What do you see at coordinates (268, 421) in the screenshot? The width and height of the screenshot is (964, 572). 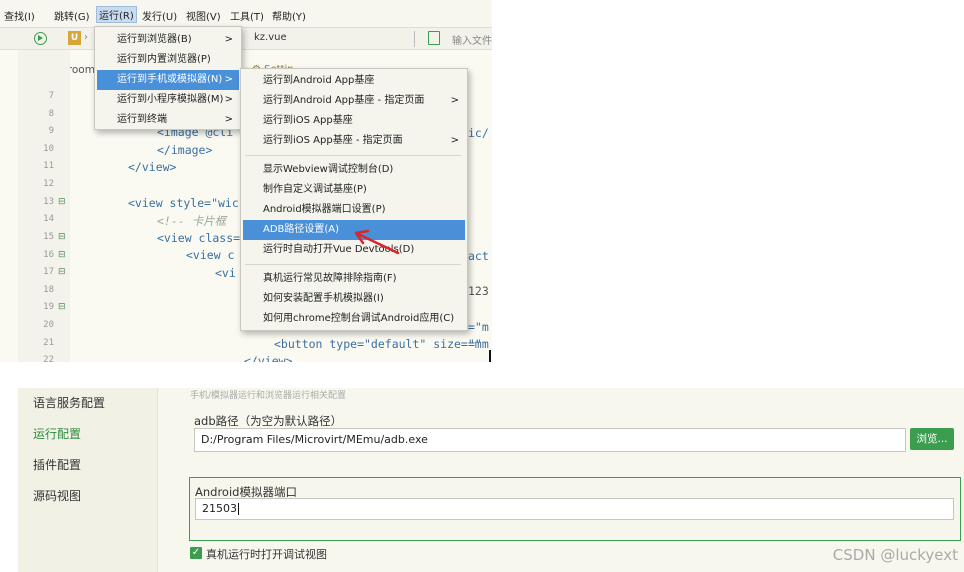 I see `adb-path-label: adb路径（为空为默认路径）` at bounding box center [268, 421].